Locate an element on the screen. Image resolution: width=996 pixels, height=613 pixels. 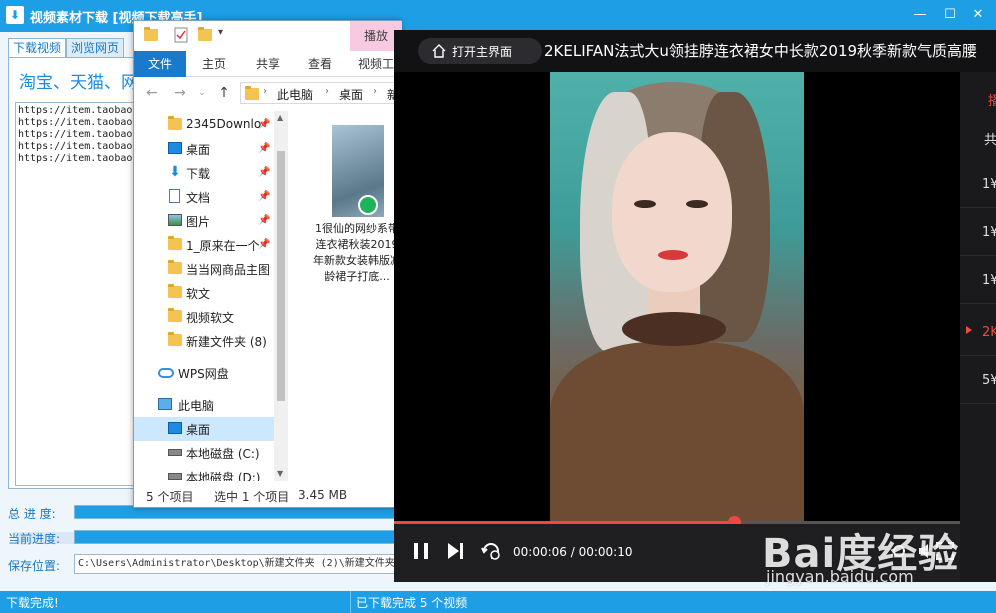
current-progress-bar is located at coordinates (239, 537).